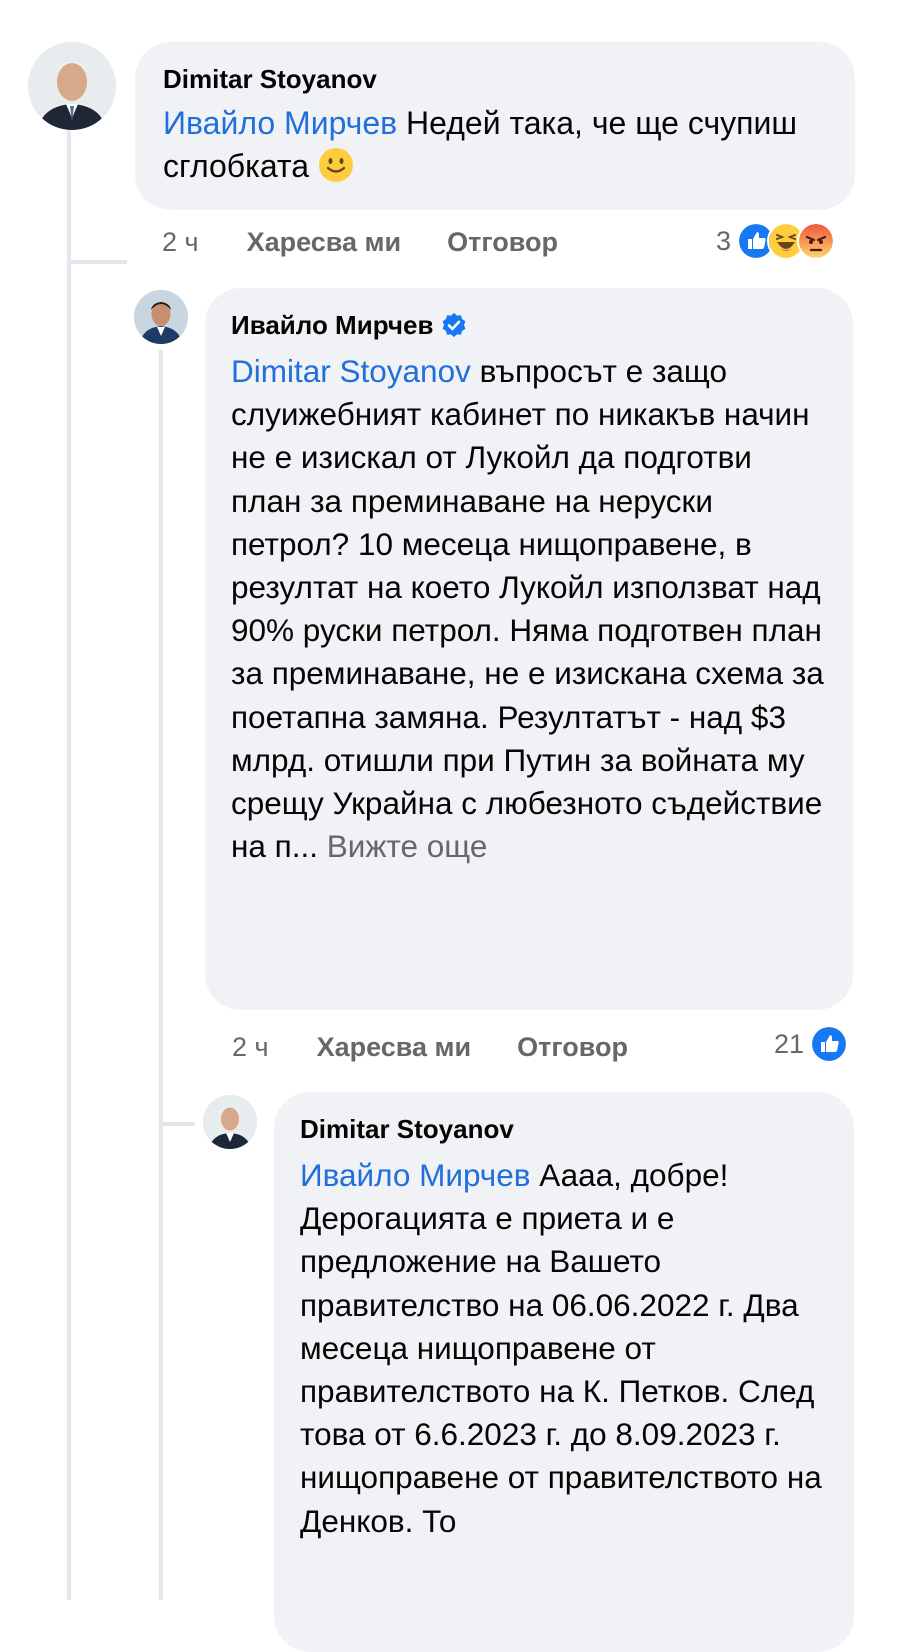  What do you see at coordinates (69, 864) in the screenshot?
I see `thread-line-main` at bounding box center [69, 864].